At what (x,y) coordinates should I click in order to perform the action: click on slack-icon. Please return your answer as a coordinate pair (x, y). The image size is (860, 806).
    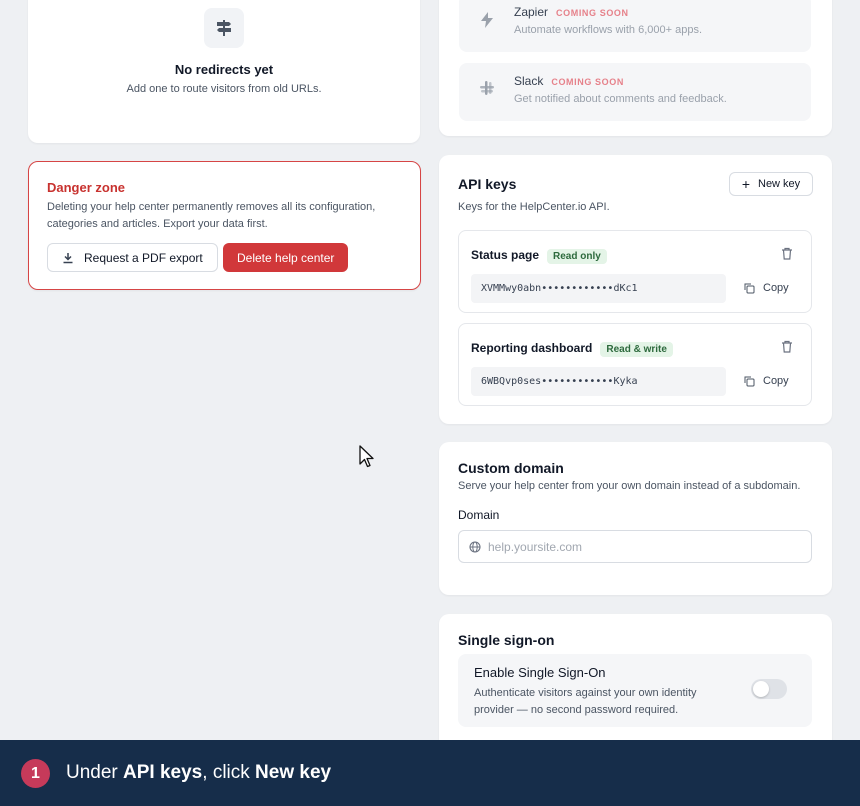
    Looking at the image, I should click on (487, 89).